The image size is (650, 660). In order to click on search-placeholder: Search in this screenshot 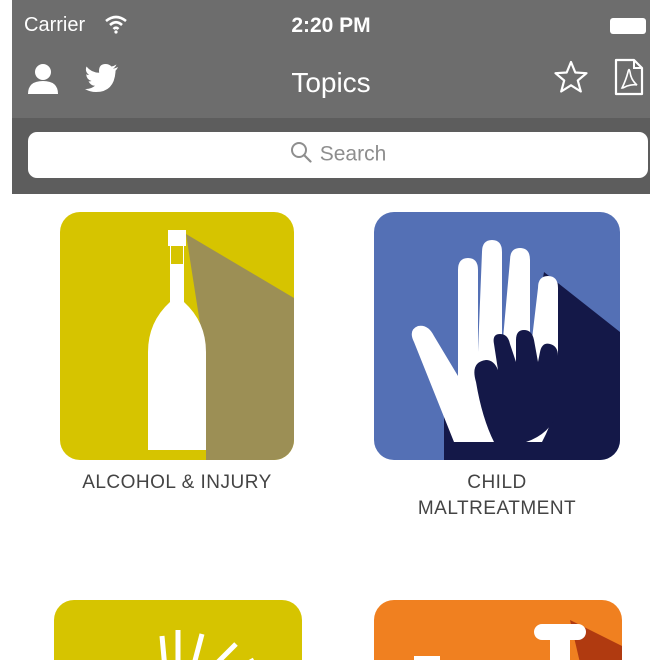, I will do `click(353, 154)`.